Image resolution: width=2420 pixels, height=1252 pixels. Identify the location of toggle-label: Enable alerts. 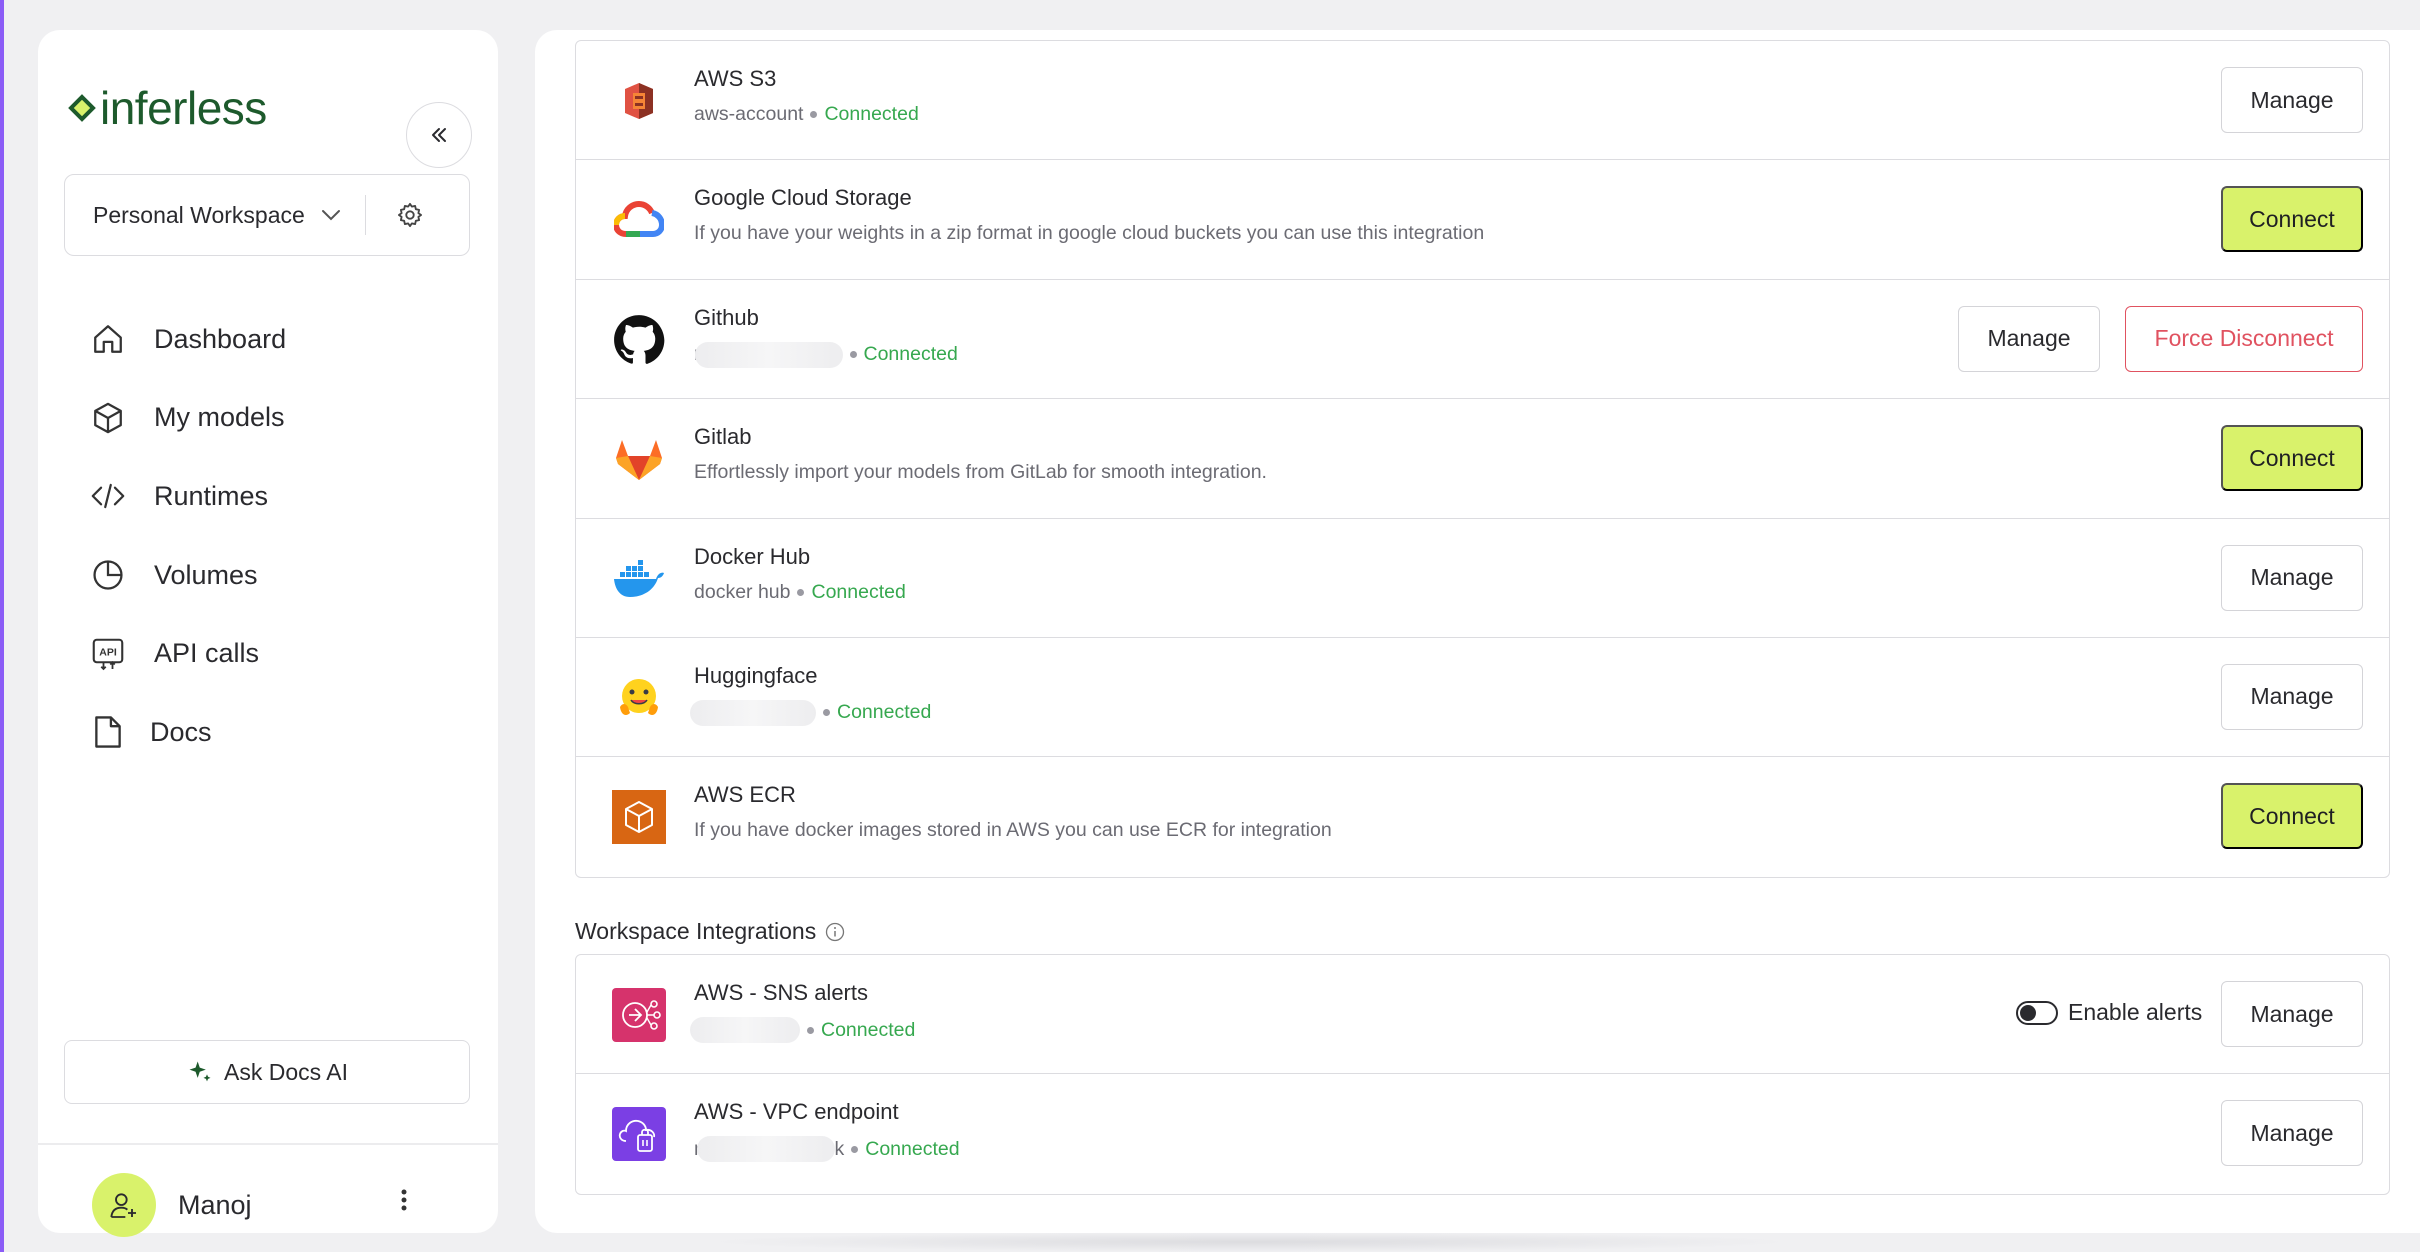
(2135, 1012).